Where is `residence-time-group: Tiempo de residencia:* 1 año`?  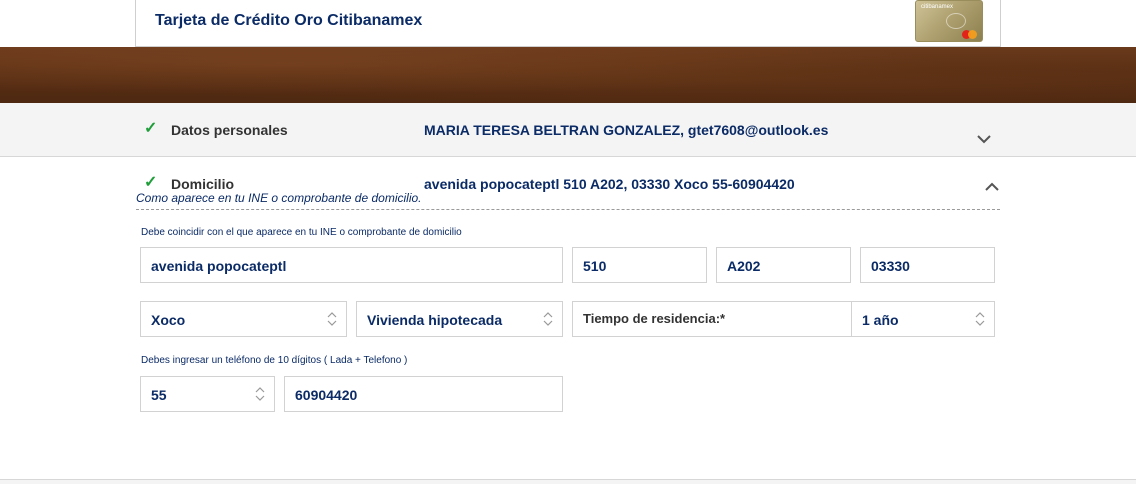 residence-time-group: Tiempo de residencia:* 1 año is located at coordinates (783, 319).